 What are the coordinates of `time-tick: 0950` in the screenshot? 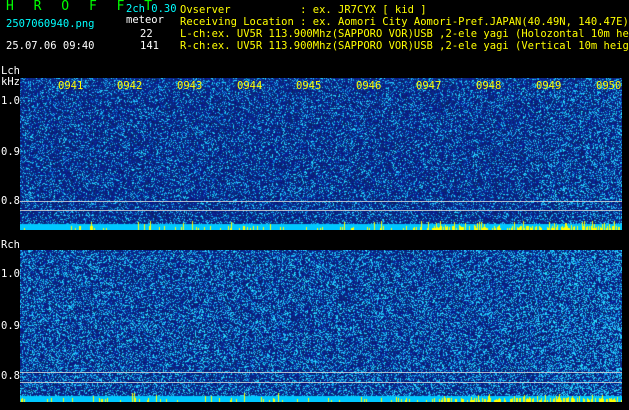 It's located at (609, 86).